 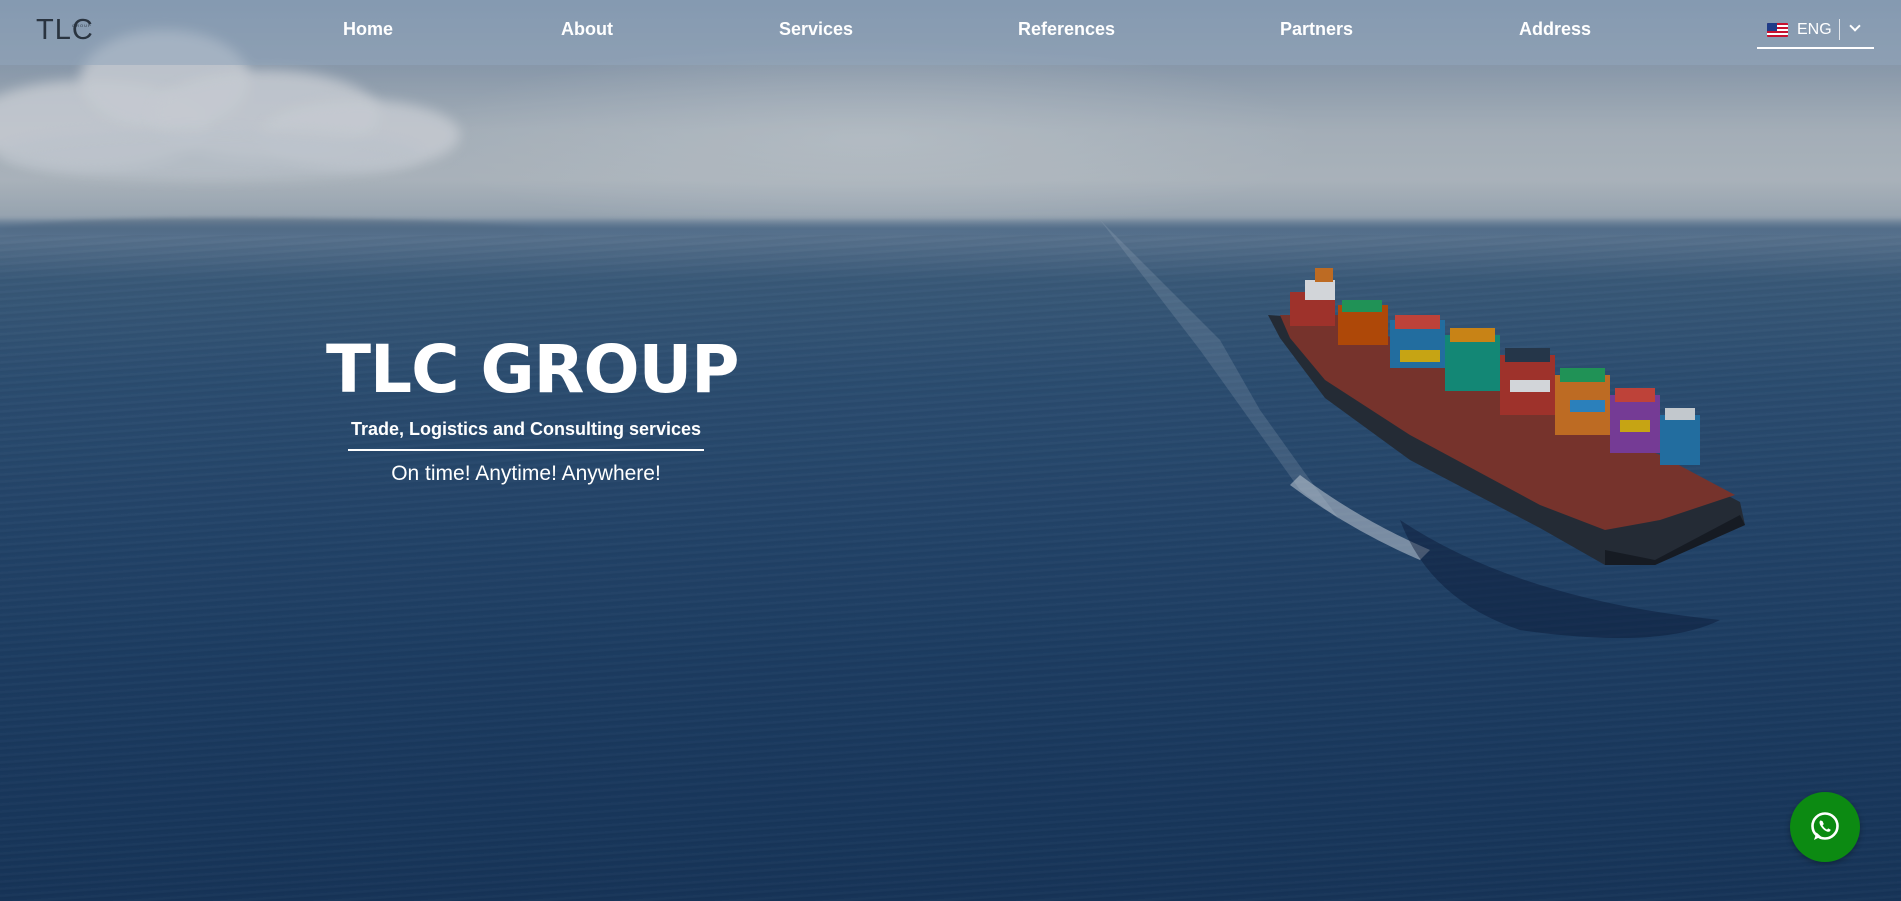 I want to click on hero-divider, so click(x=526, y=450).